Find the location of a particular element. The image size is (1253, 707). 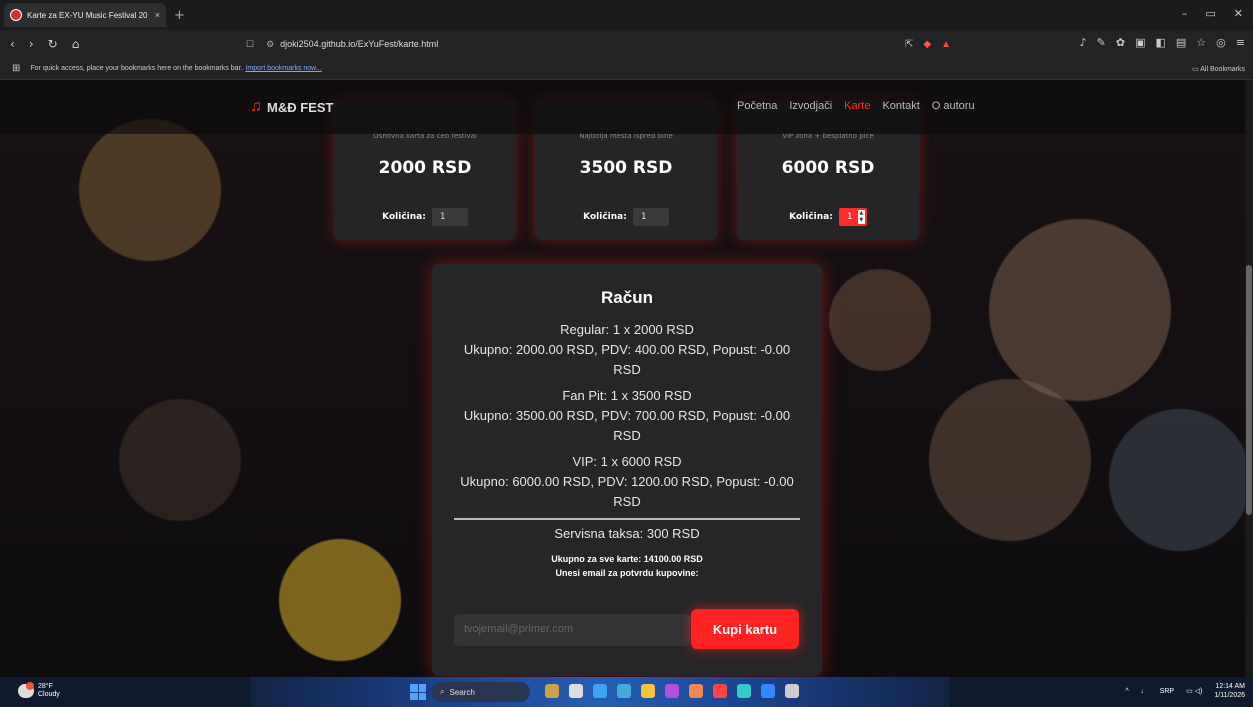

menu-item-kontakt: Kontakt is located at coordinates (900, 106).